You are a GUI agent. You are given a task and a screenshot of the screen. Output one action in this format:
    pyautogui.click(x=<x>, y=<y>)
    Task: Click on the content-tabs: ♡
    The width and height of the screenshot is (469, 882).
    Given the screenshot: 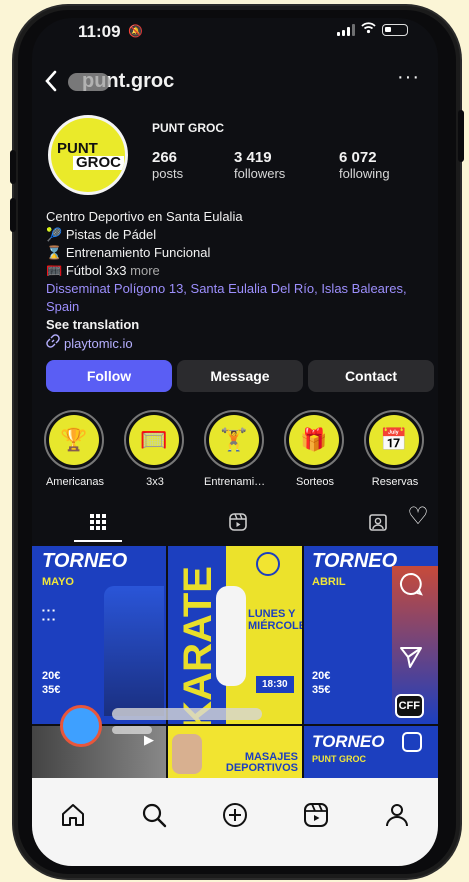 What is the action you would take?
    pyautogui.click(x=235, y=522)
    